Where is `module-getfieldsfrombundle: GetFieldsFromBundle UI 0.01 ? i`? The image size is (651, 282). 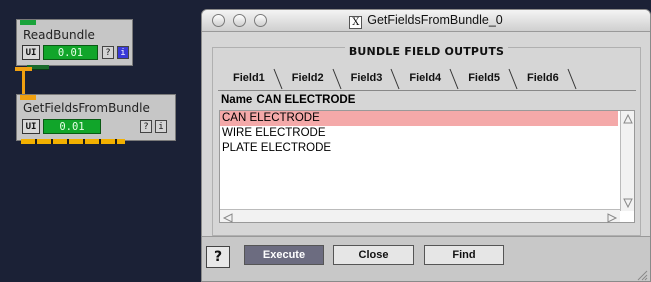
module-getfieldsfrombundle: GetFieldsFromBundle UI 0.01 ? i is located at coordinates (96, 119).